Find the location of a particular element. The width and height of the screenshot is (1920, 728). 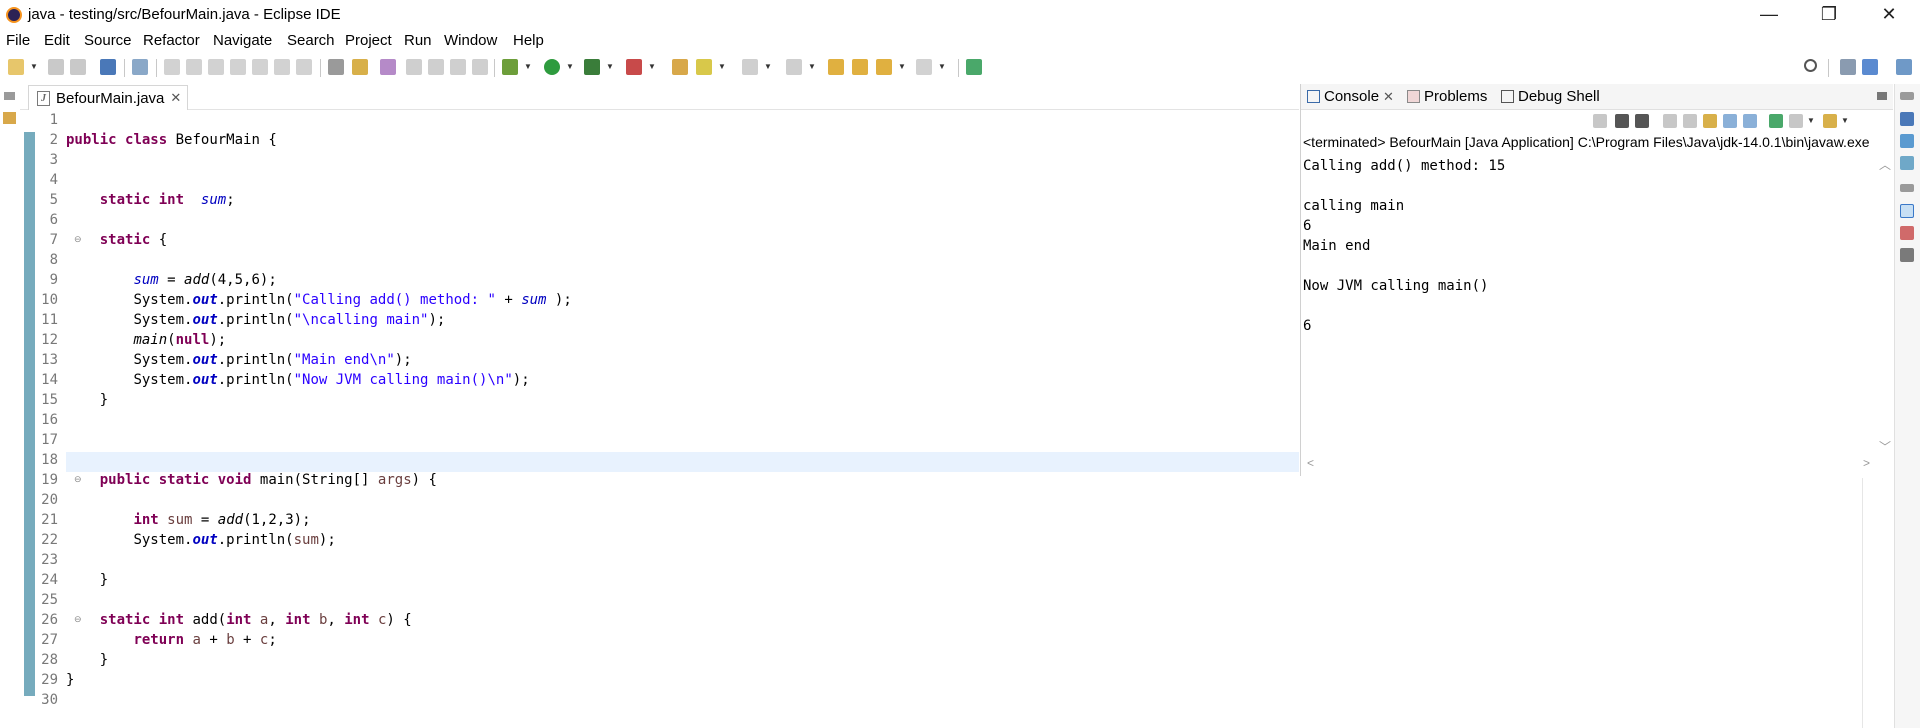

search-referenced-icon is located at coordinates (388, 67).